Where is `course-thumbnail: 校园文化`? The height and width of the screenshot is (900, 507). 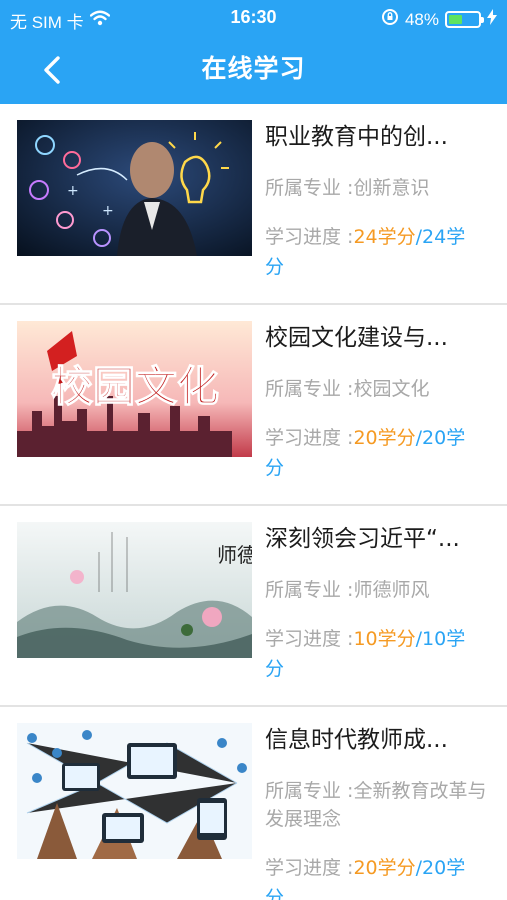
course-thumbnail: 校园文化 is located at coordinates (134, 389).